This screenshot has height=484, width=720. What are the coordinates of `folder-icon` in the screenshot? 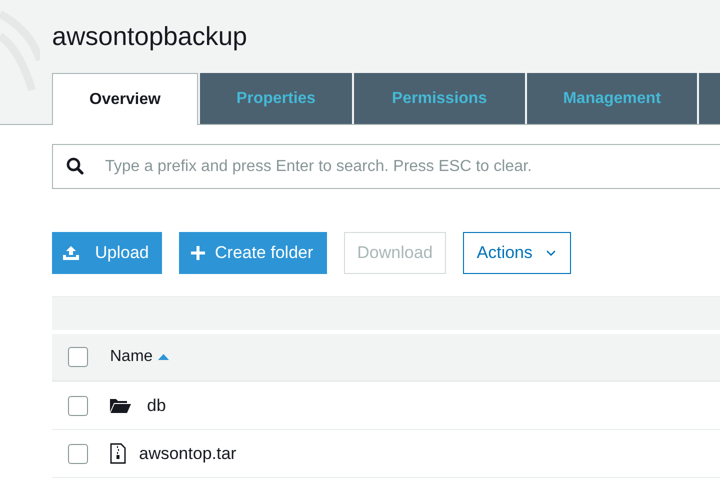 It's located at (120, 405).